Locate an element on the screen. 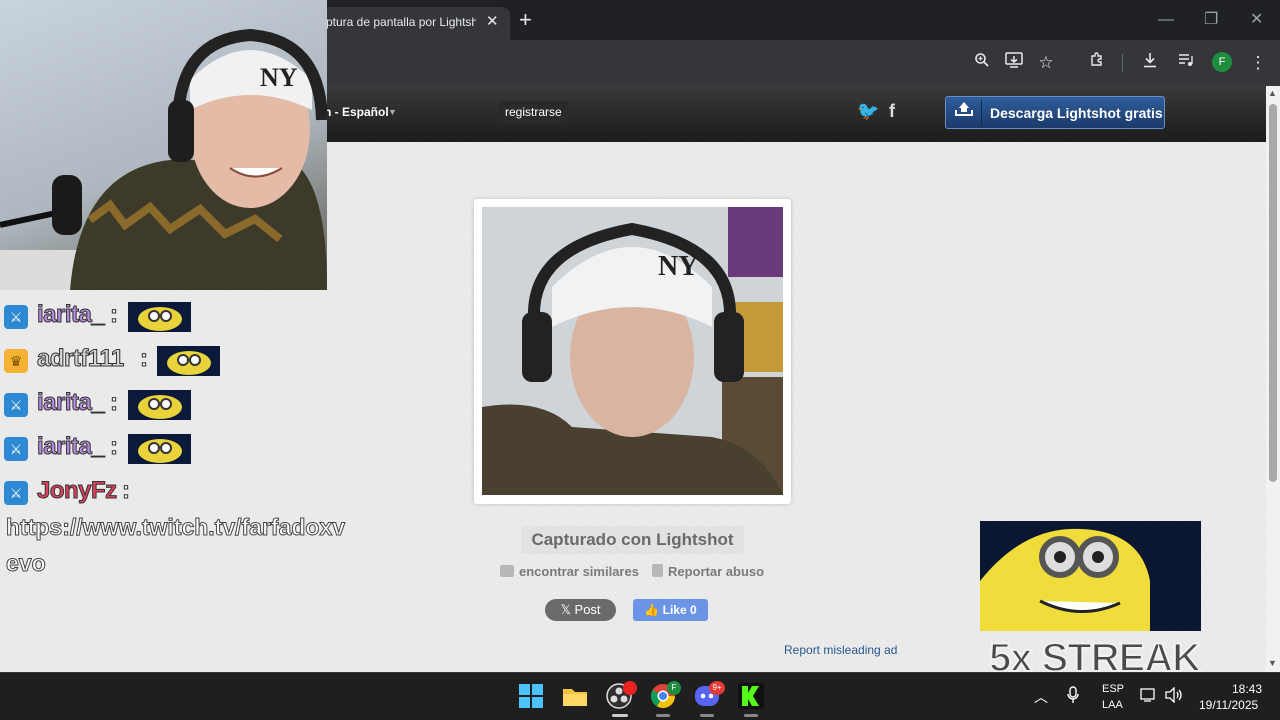 The width and height of the screenshot is (1280, 720). chat-link-text-continued: evo is located at coordinates (26, 563).